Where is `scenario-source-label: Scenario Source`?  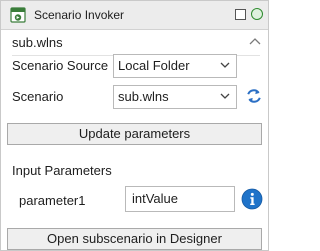 scenario-source-label: Scenario Source is located at coordinates (60, 65).